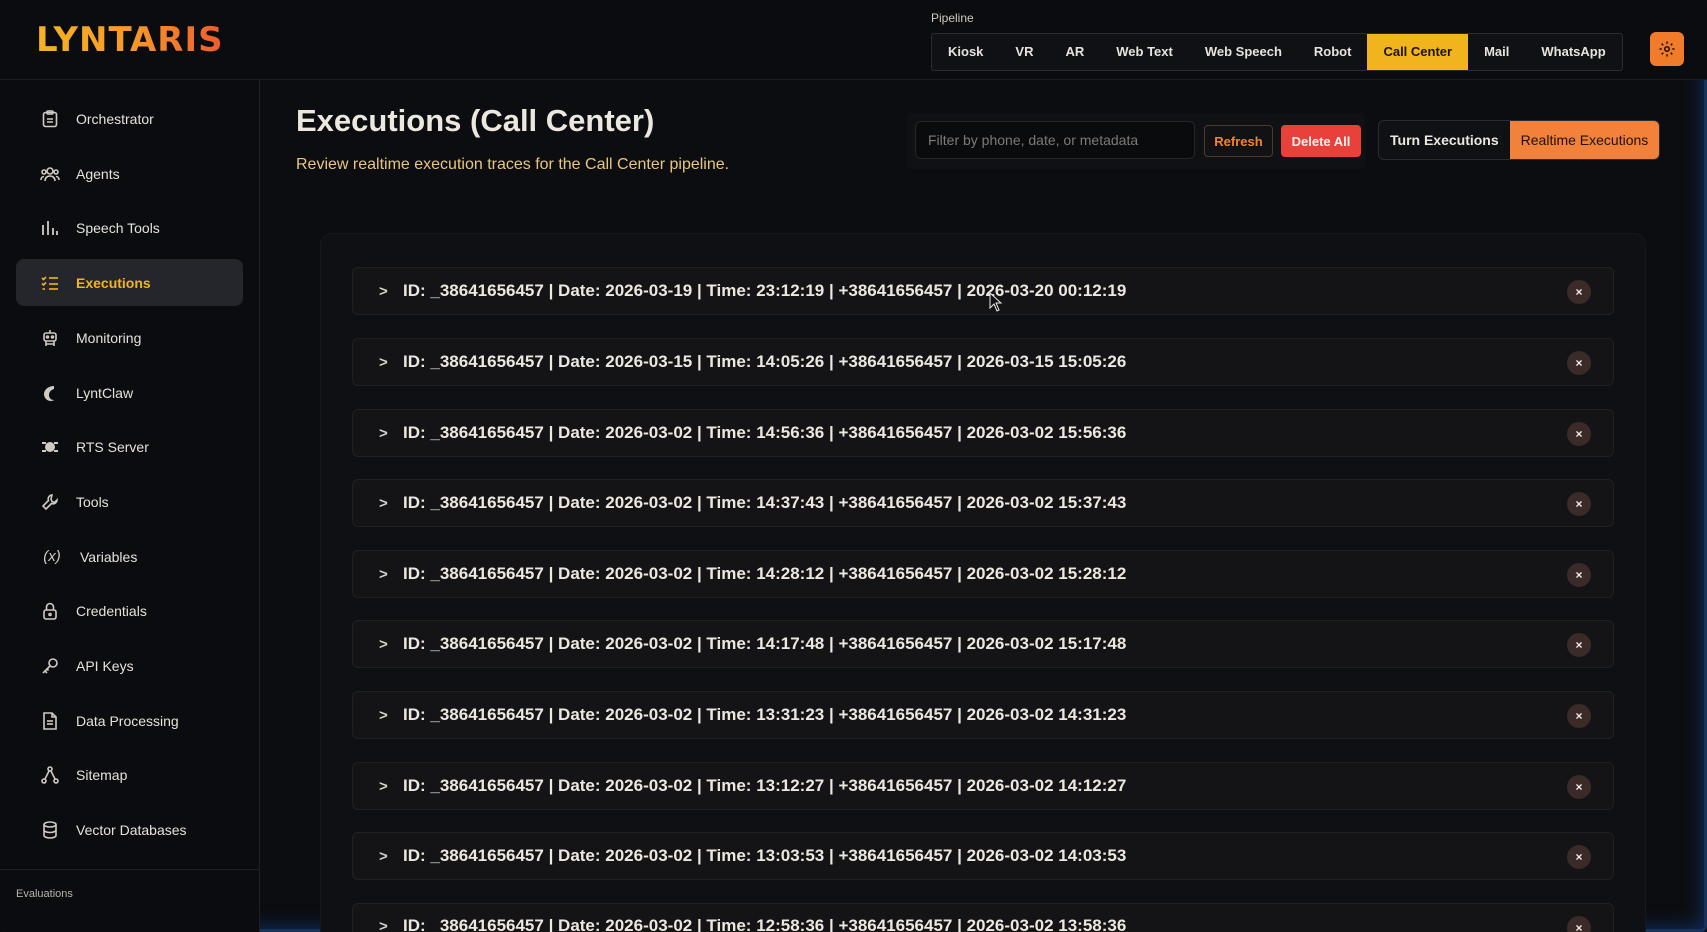 The width and height of the screenshot is (1707, 932). Describe the element at coordinates (129, 282) in the screenshot. I see `sidebar-item-executions: Executions` at that location.